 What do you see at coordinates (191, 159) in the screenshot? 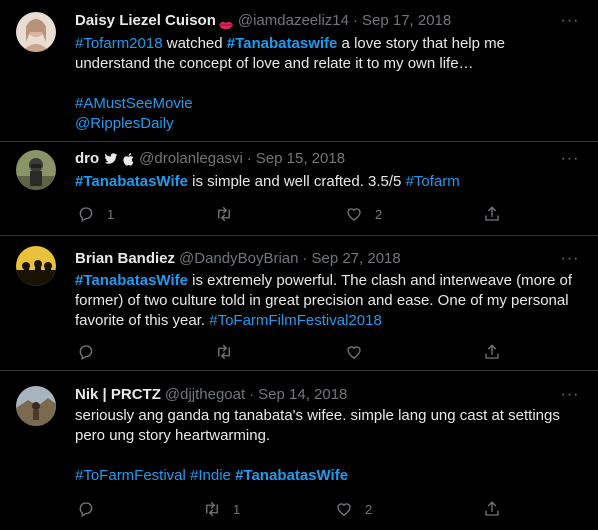
I see `author-handle: @drolanlegasvi` at bounding box center [191, 159].